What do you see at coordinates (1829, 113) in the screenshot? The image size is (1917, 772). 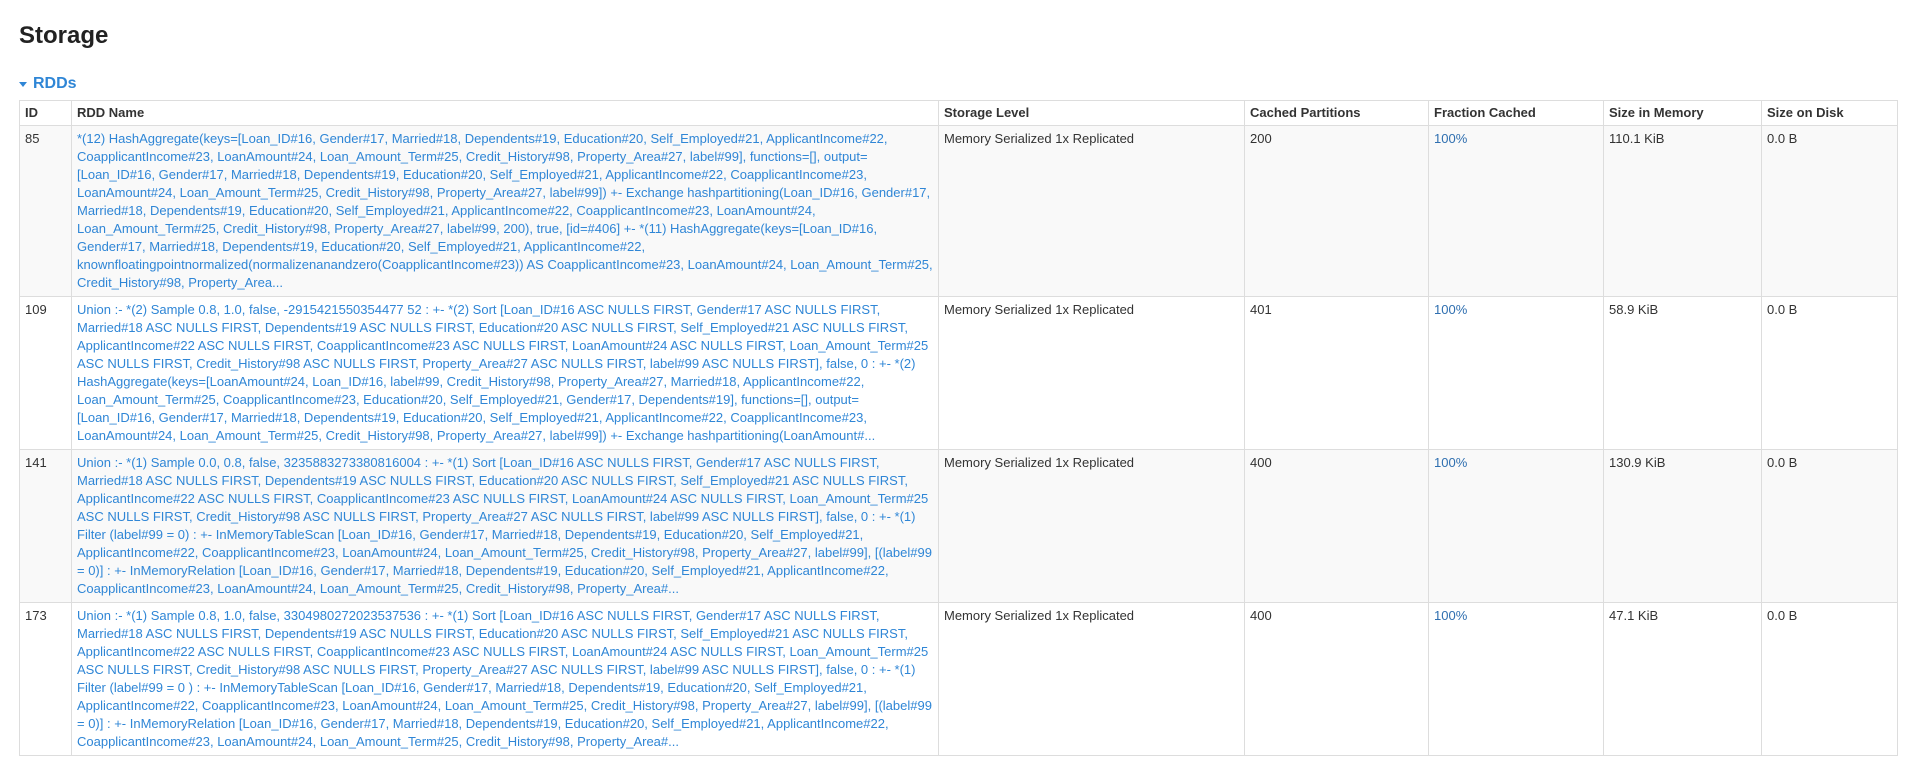 I see `header-size-on-disk: Size on Disk` at bounding box center [1829, 113].